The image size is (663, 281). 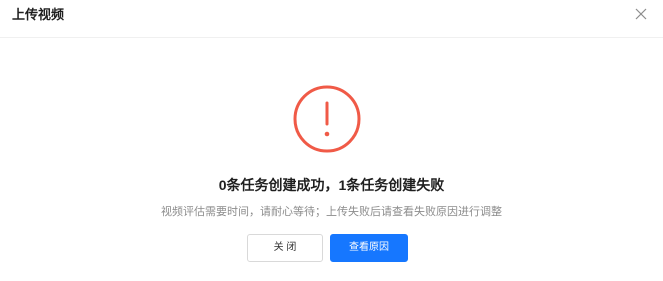 What do you see at coordinates (331, 19) in the screenshot?
I see `dialog-header: 上传视频` at bounding box center [331, 19].